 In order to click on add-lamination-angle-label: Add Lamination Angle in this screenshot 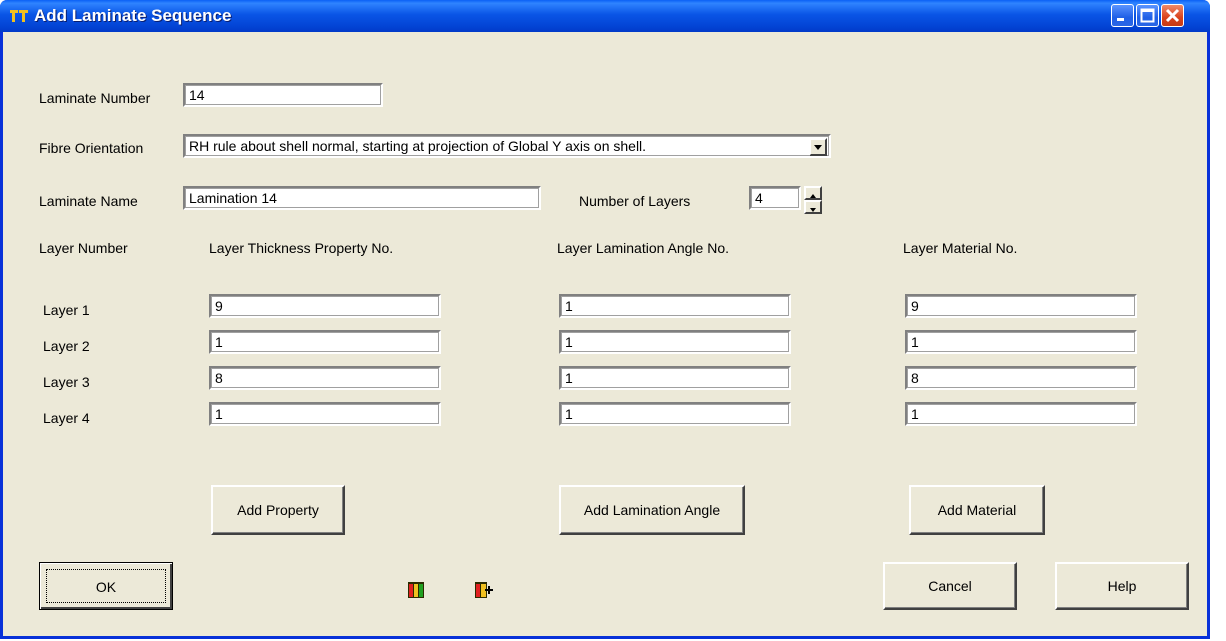, I will do `click(652, 510)`.